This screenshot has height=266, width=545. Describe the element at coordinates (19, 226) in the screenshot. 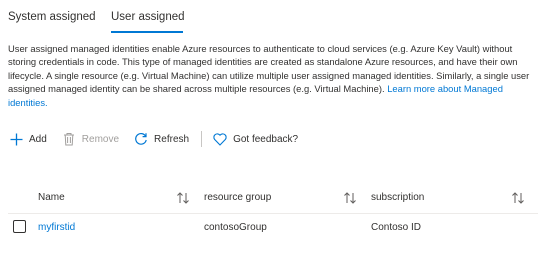

I see `row-checkbox` at that location.